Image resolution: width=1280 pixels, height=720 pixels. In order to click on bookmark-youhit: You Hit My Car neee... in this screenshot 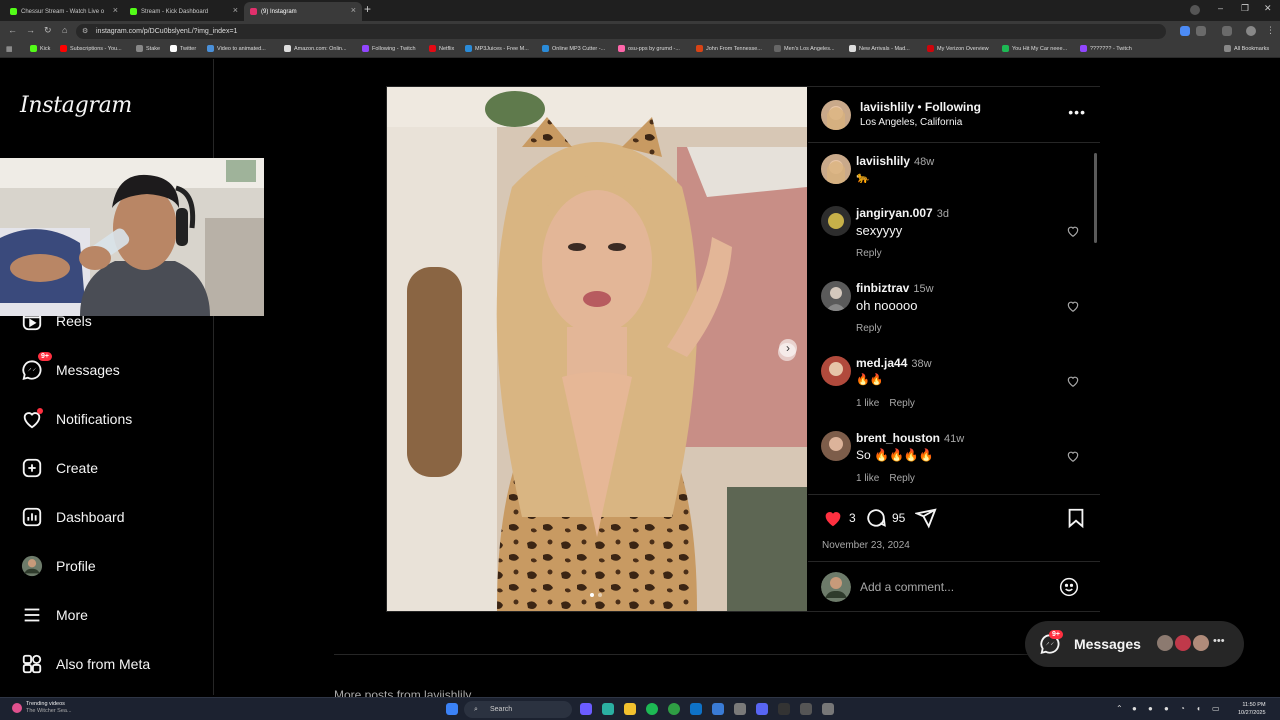, I will do `click(1034, 48)`.